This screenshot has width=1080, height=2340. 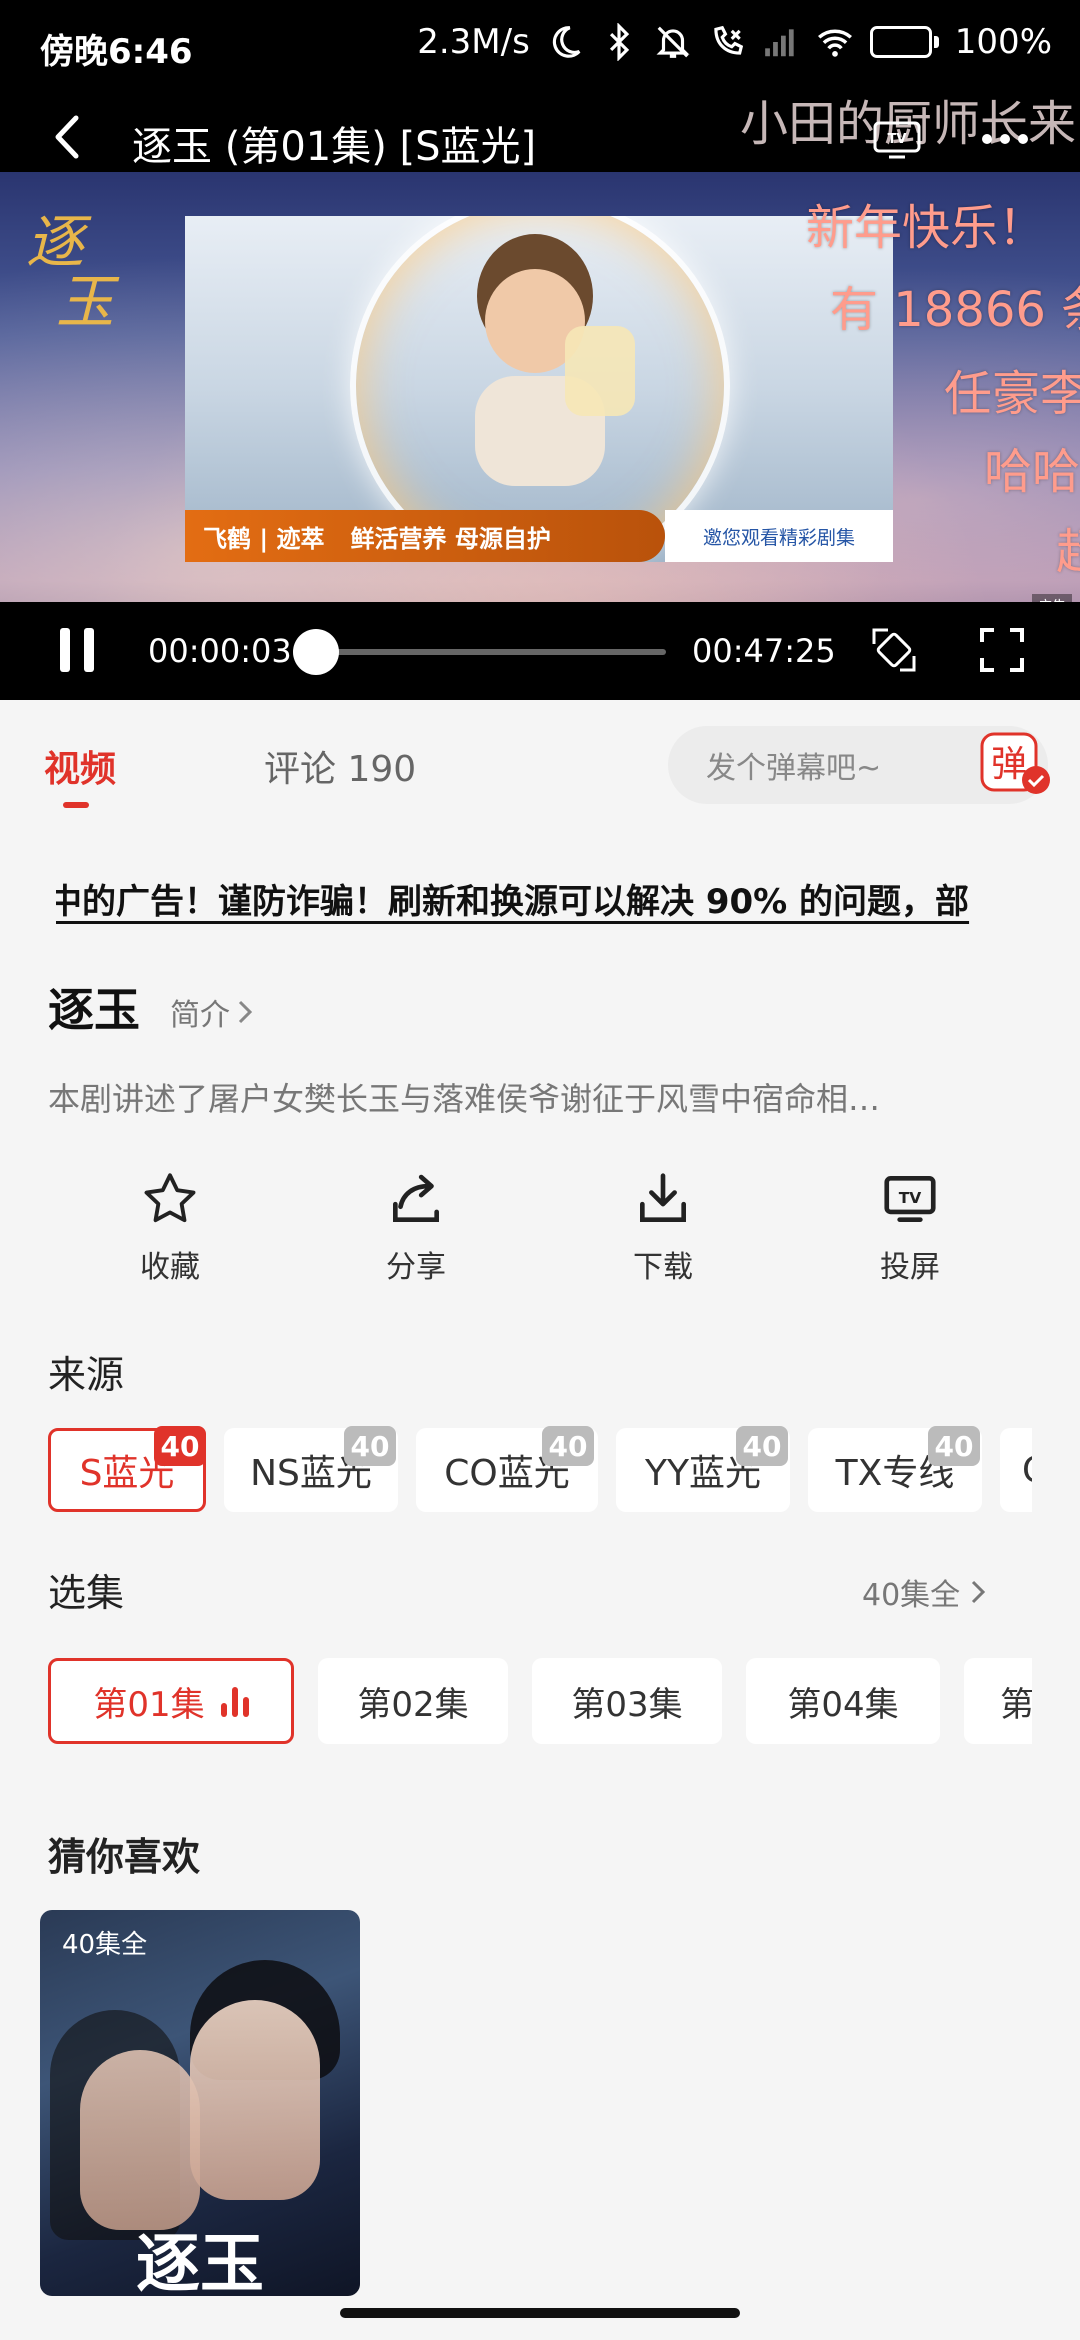 What do you see at coordinates (764, 651) in the screenshot?
I see `total-time: 00:47:25` at bounding box center [764, 651].